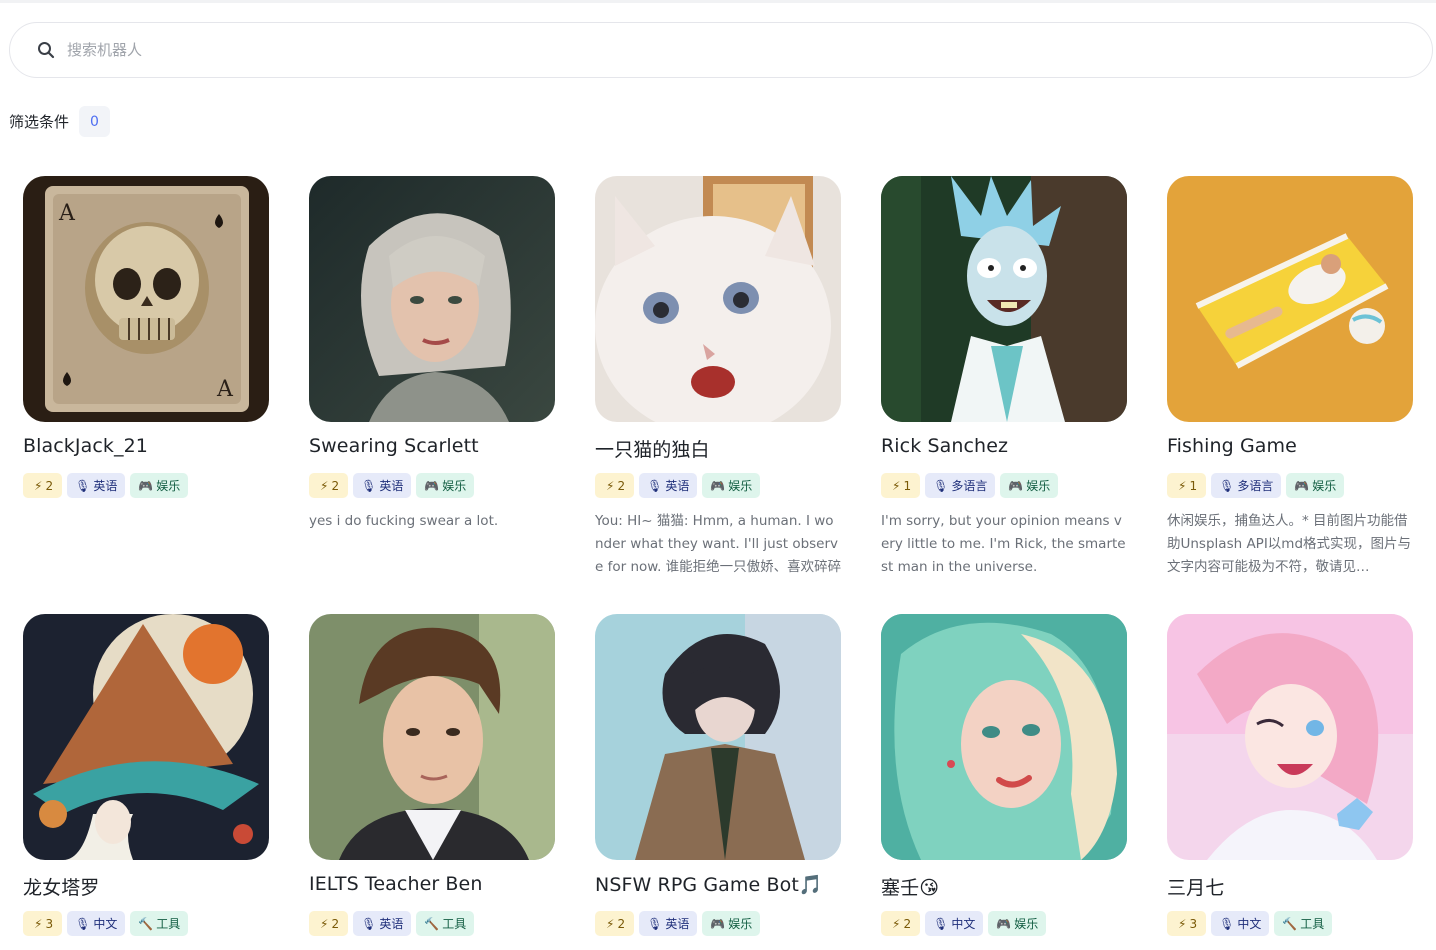 This screenshot has height=950, width=1436. I want to click on level-badge: ⚡ 1, so click(1187, 485).